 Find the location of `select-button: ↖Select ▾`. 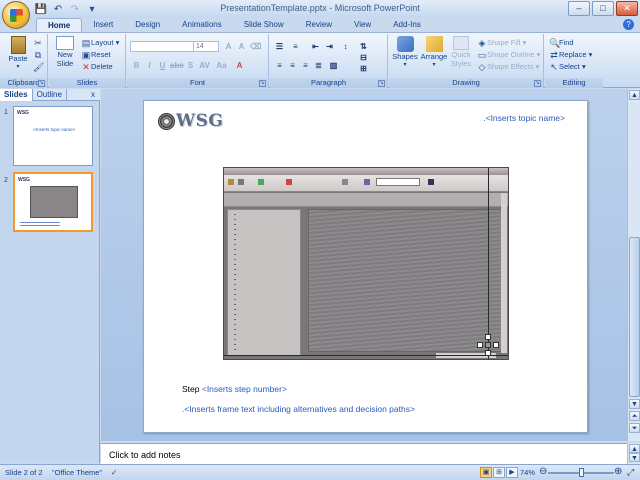

select-button: ↖Select ▾ is located at coordinates (567, 67).